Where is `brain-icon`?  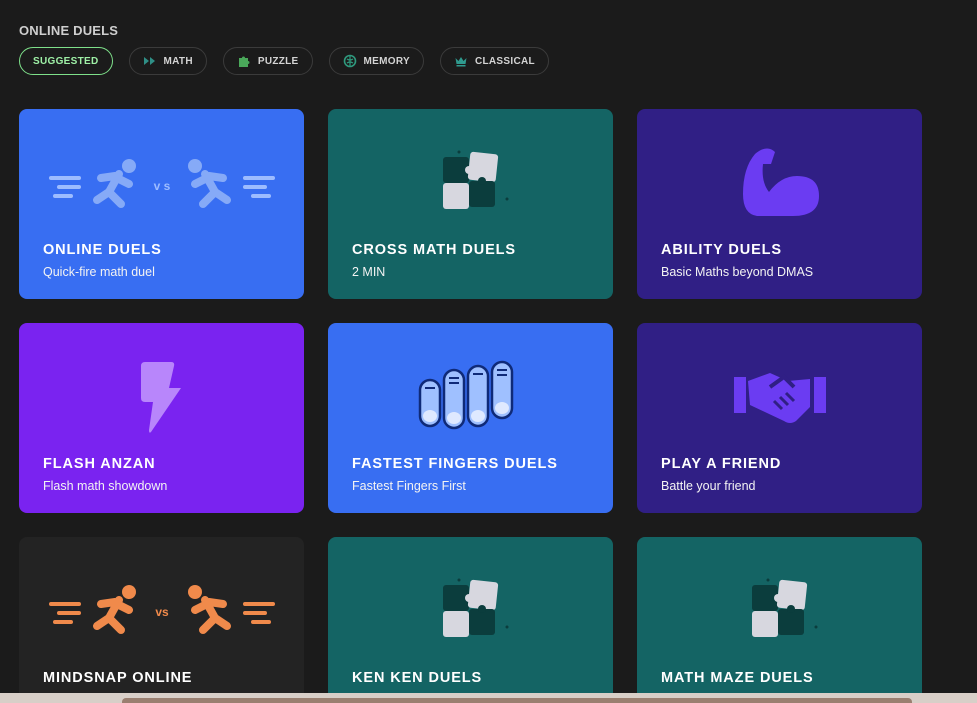
brain-icon is located at coordinates (349, 61).